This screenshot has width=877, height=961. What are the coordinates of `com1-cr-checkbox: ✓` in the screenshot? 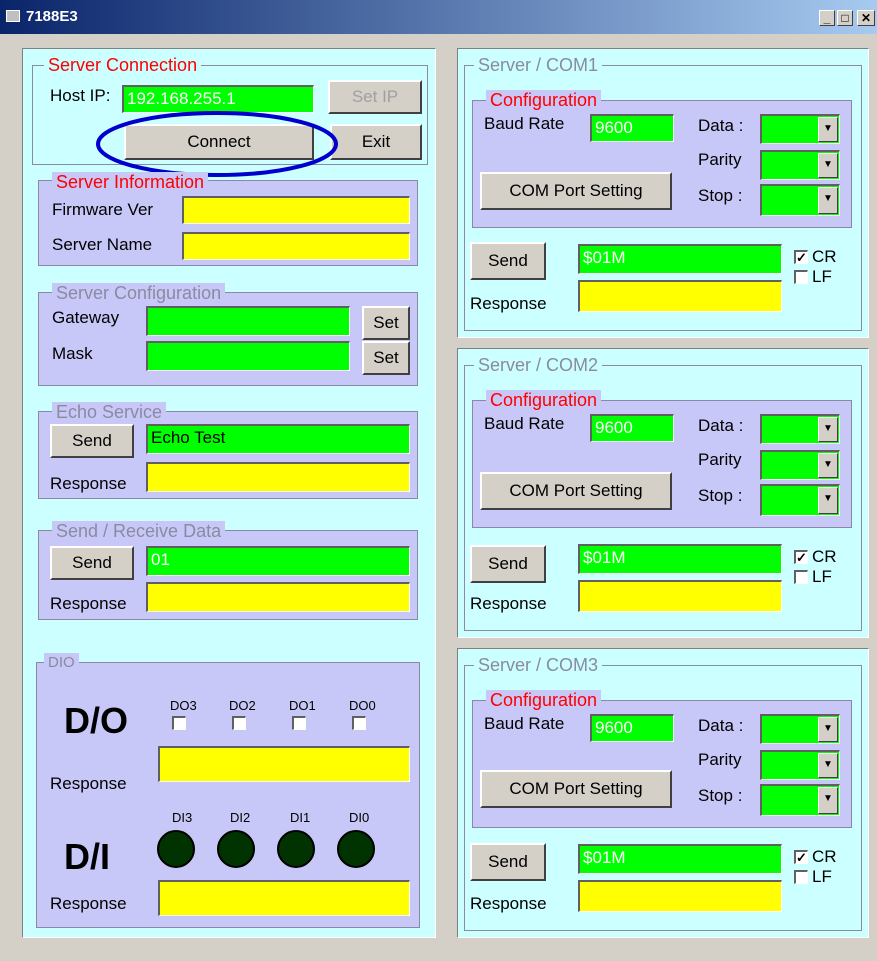 It's located at (801, 257).